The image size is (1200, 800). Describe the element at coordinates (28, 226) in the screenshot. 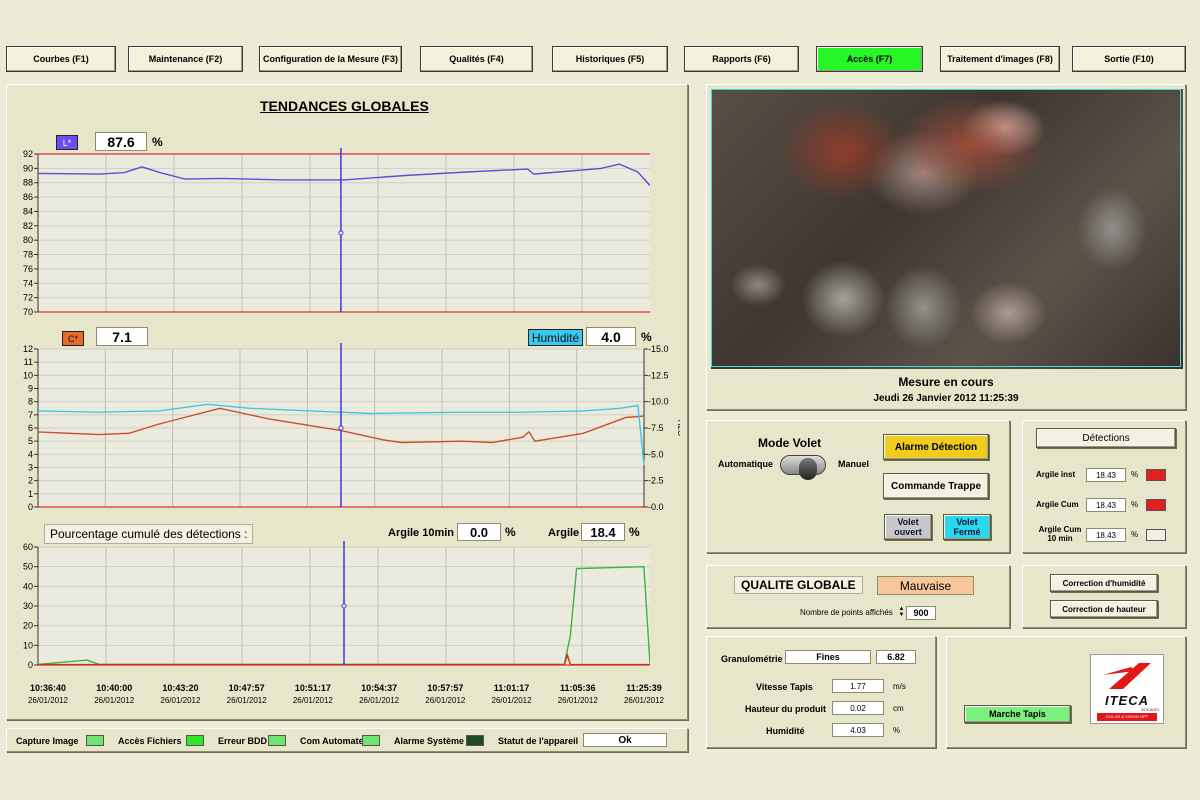

I see `y-tick-label: 82` at that location.